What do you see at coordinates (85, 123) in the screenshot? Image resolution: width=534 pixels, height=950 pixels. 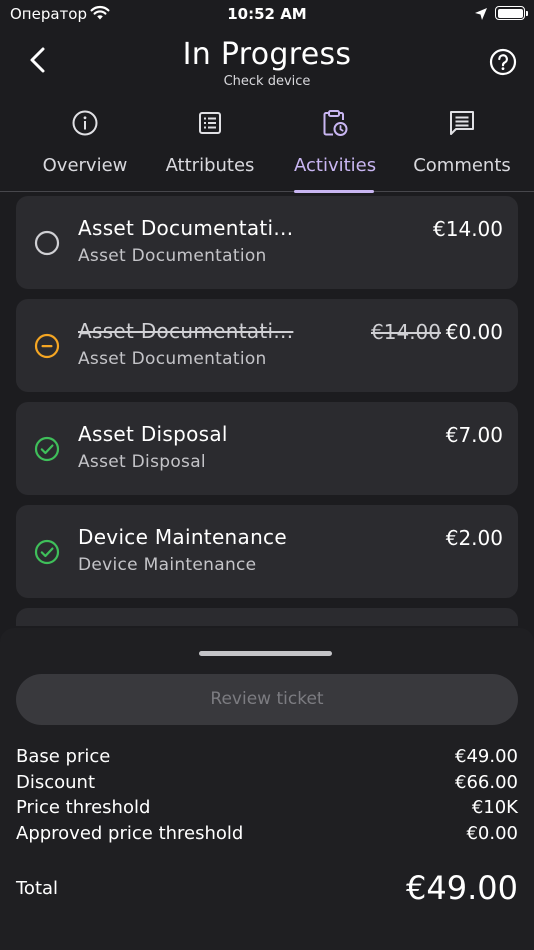 I see `info-icon` at bounding box center [85, 123].